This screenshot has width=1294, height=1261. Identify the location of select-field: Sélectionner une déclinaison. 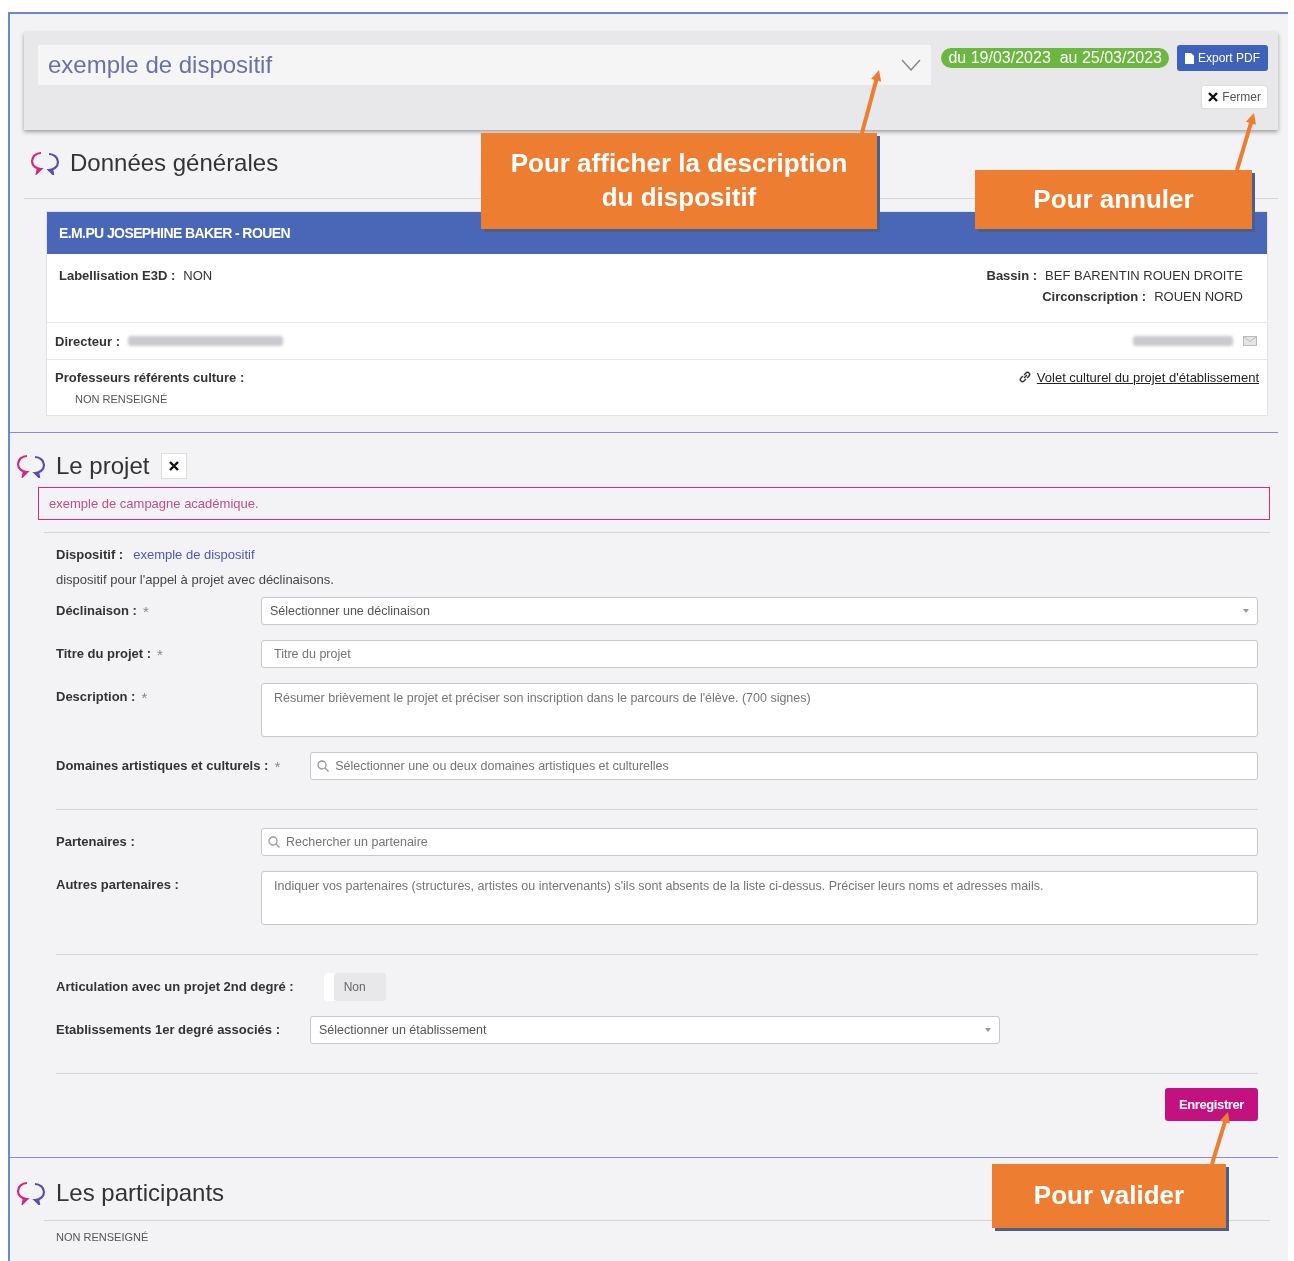
(759, 611).